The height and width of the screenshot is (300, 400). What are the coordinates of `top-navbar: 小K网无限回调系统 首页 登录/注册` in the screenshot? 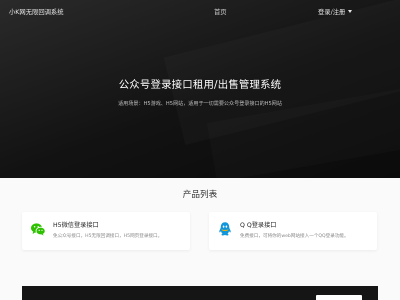 It's located at (200, 11).